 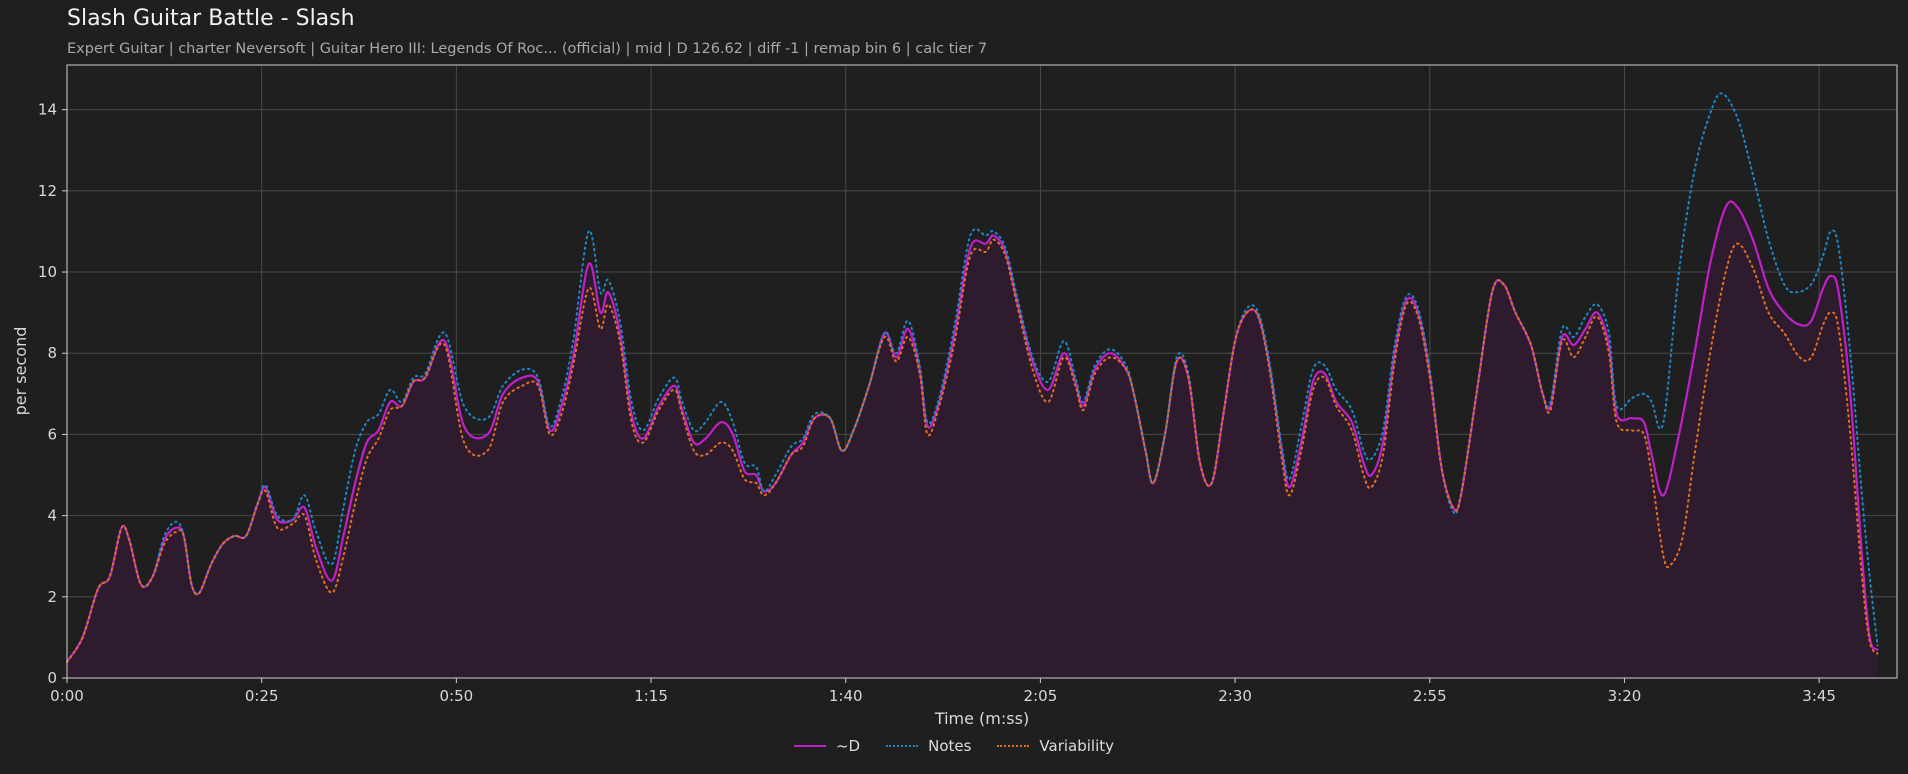 What do you see at coordinates (52, 434) in the screenshot?
I see `y-tick-label: 6` at bounding box center [52, 434].